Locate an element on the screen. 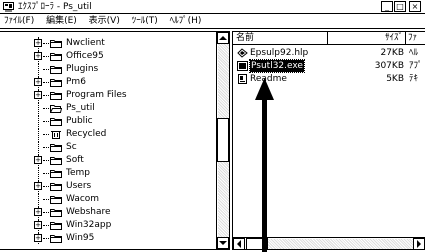 This screenshot has width=425, height=252. file-name: Readme is located at coordinates (288, 79).